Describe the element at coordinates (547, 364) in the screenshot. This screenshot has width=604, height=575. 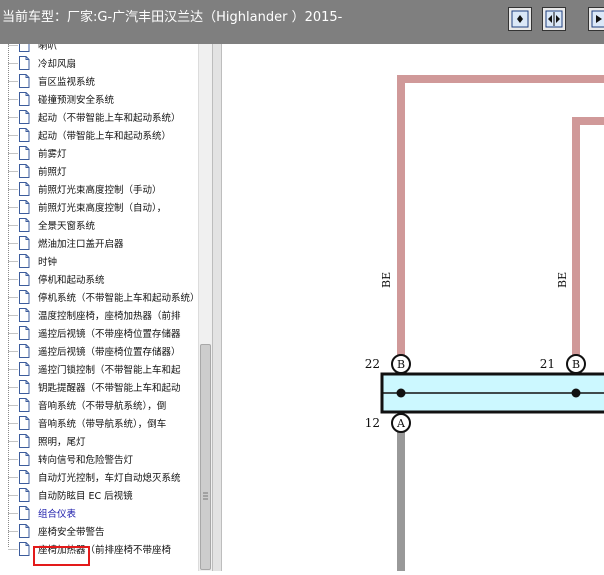
I see `pin-number-21: 21` at that location.